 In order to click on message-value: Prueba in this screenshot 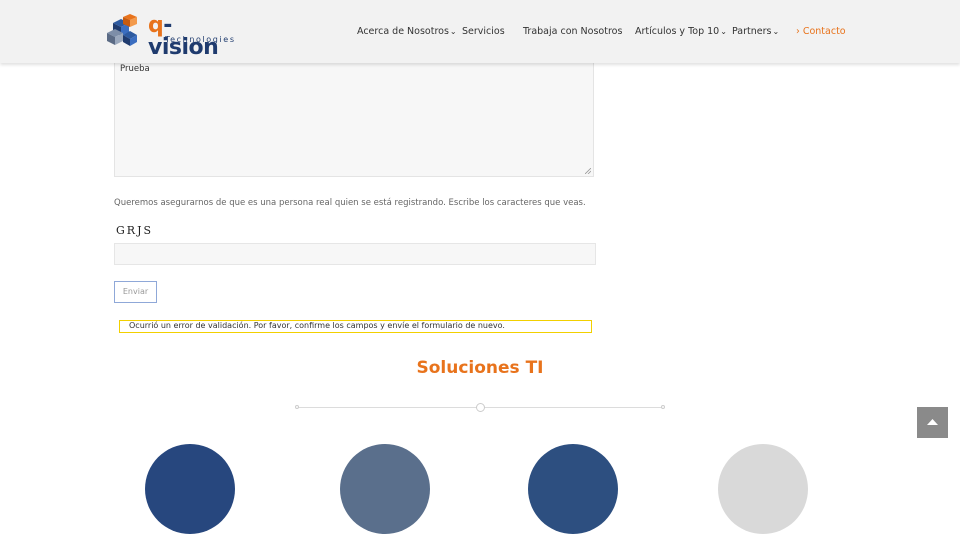, I will do `click(135, 69)`.